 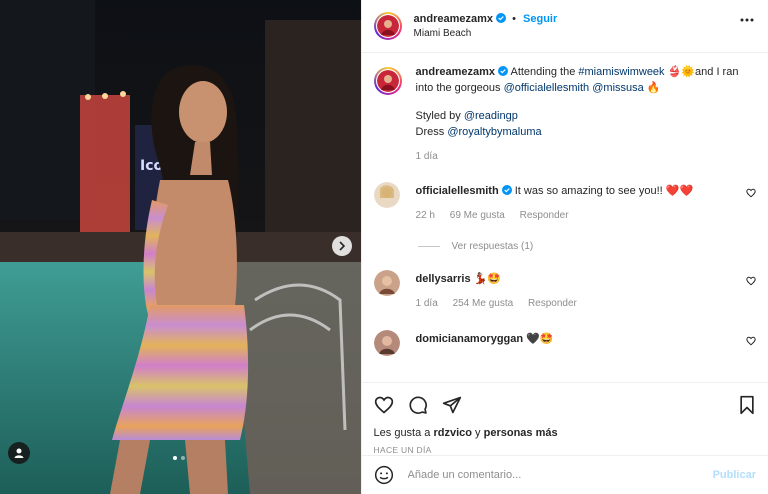 I want to click on share-button, so click(x=452, y=405).